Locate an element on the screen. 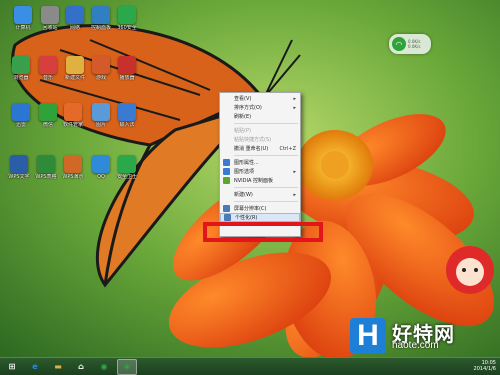 This screenshot has width=500, height=375. desktop-icon-label: 360安全 is located at coordinates (127, 28).